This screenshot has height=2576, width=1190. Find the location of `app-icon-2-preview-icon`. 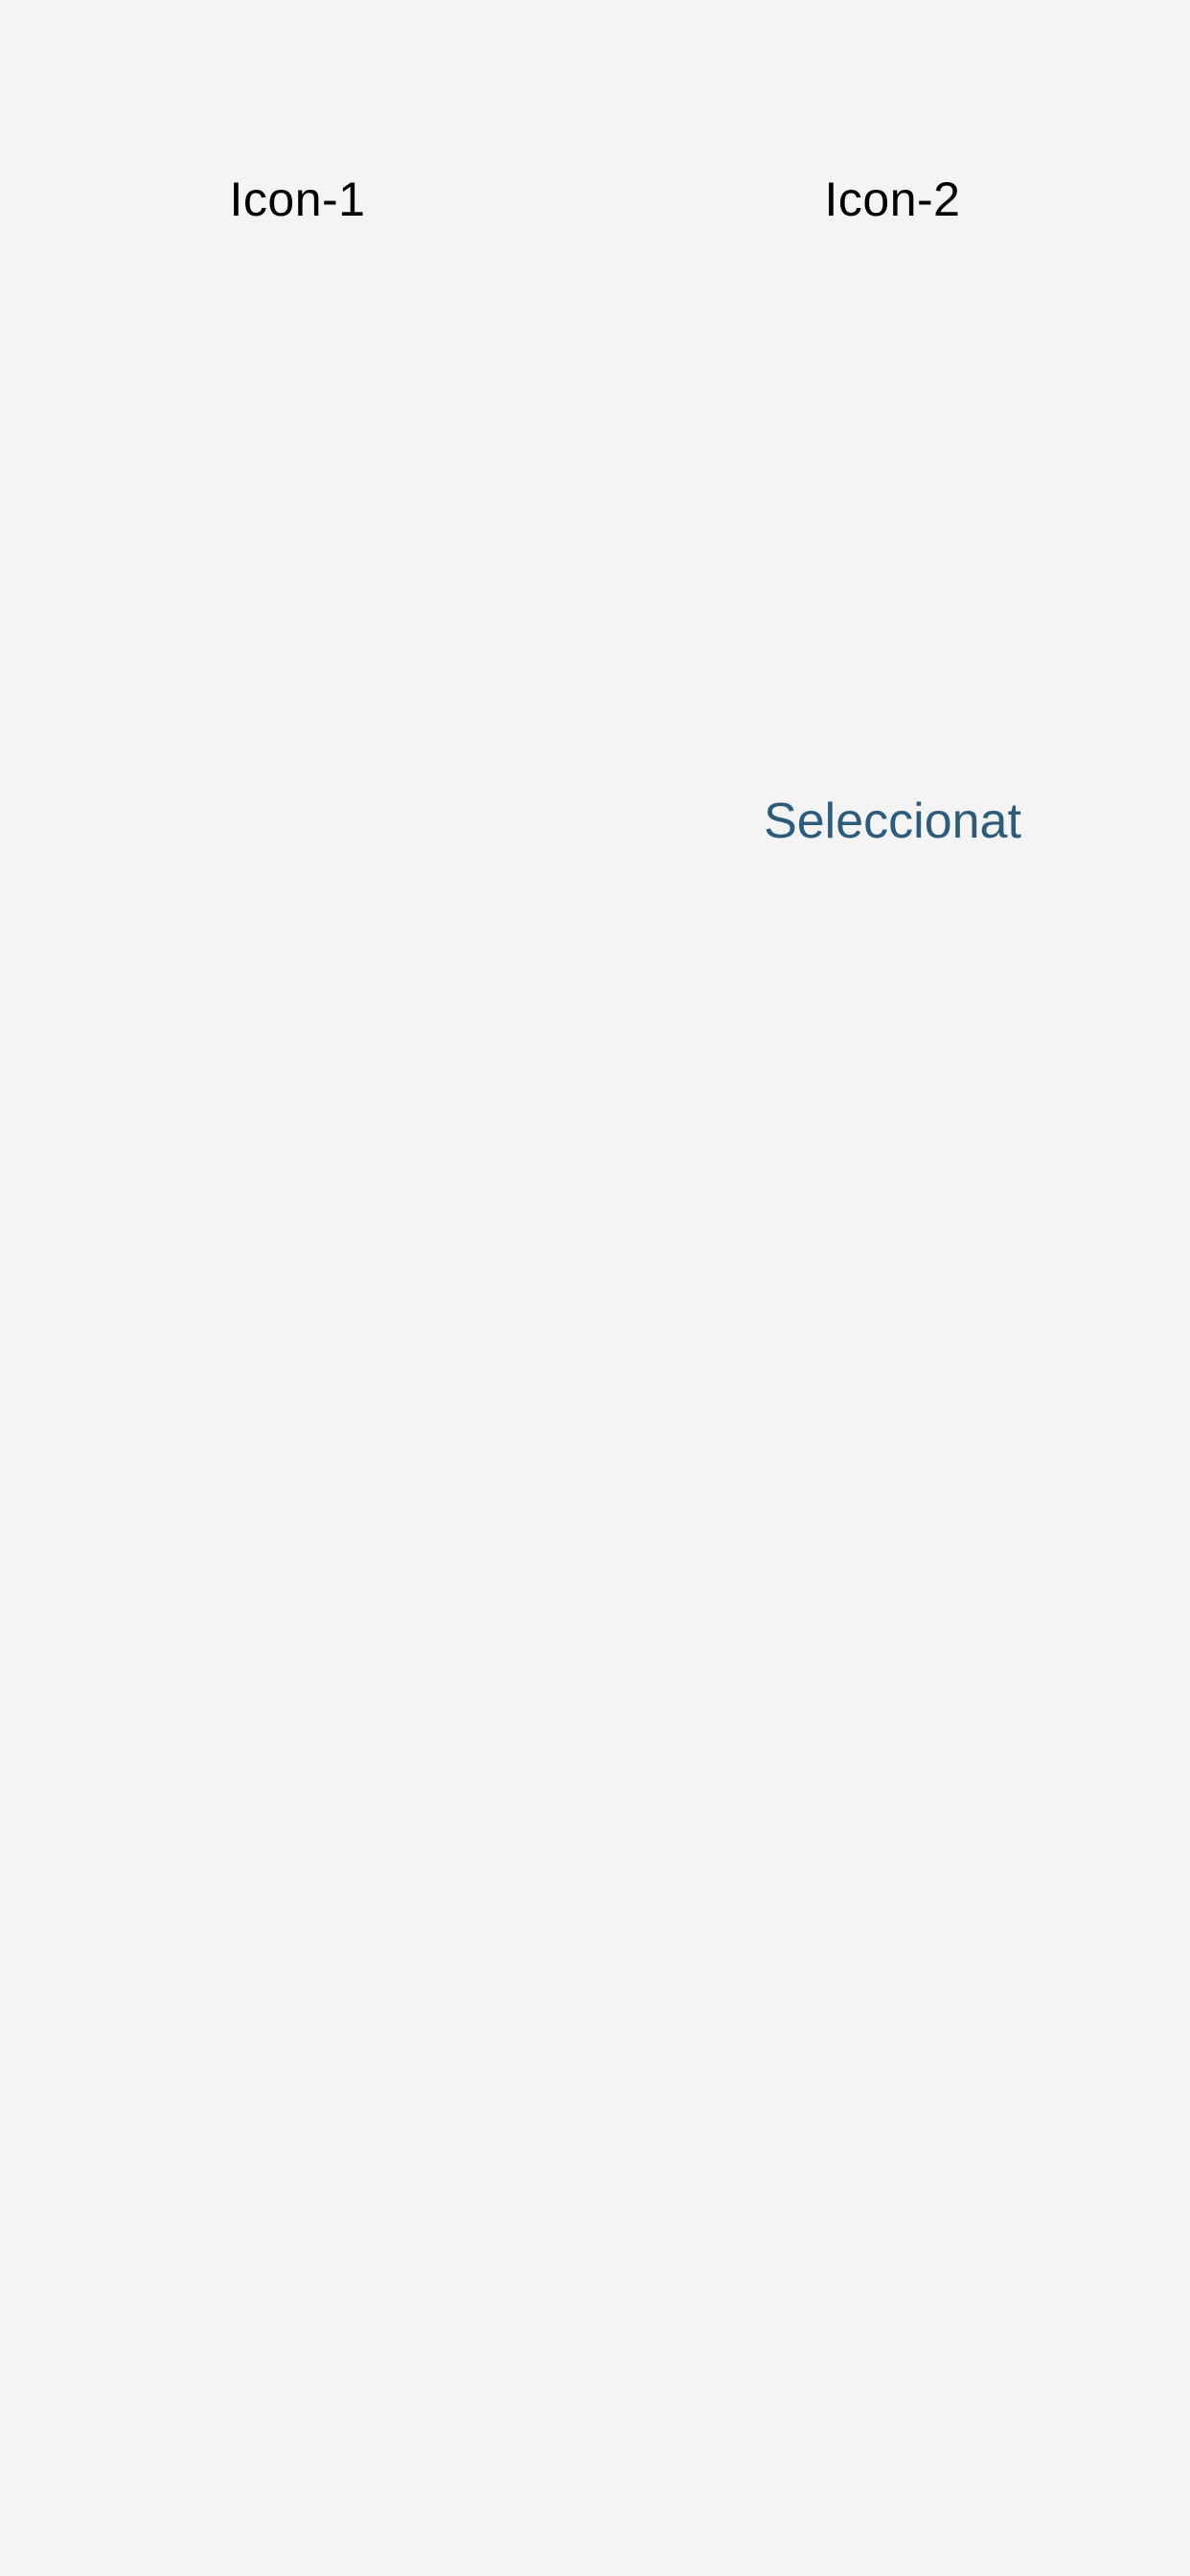

app-icon-2-preview-icon is located at coordinates (892, 431).